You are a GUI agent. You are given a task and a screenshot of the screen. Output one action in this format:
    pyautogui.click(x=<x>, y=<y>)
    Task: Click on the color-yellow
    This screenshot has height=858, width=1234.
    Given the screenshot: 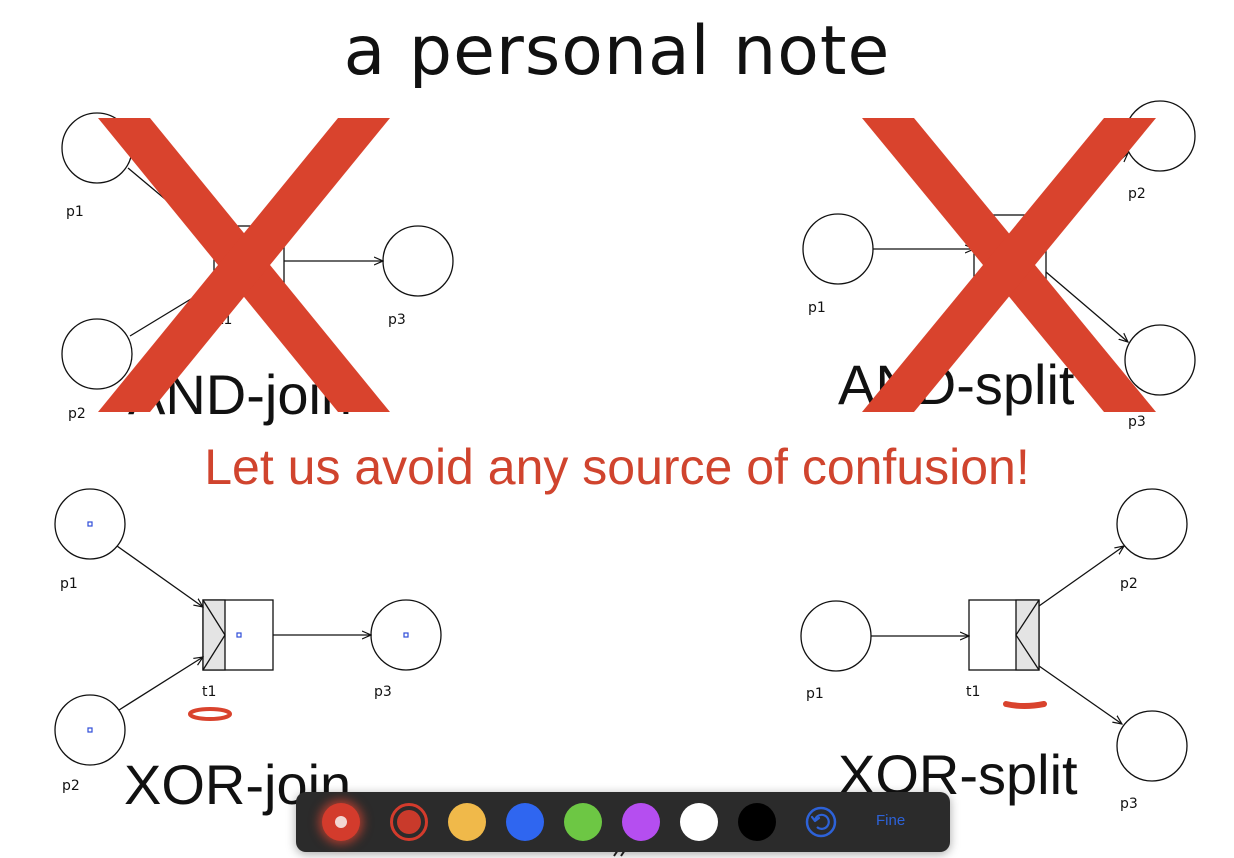 What is the action you would take?
    pyautogui.click(x=467, y=822)
    